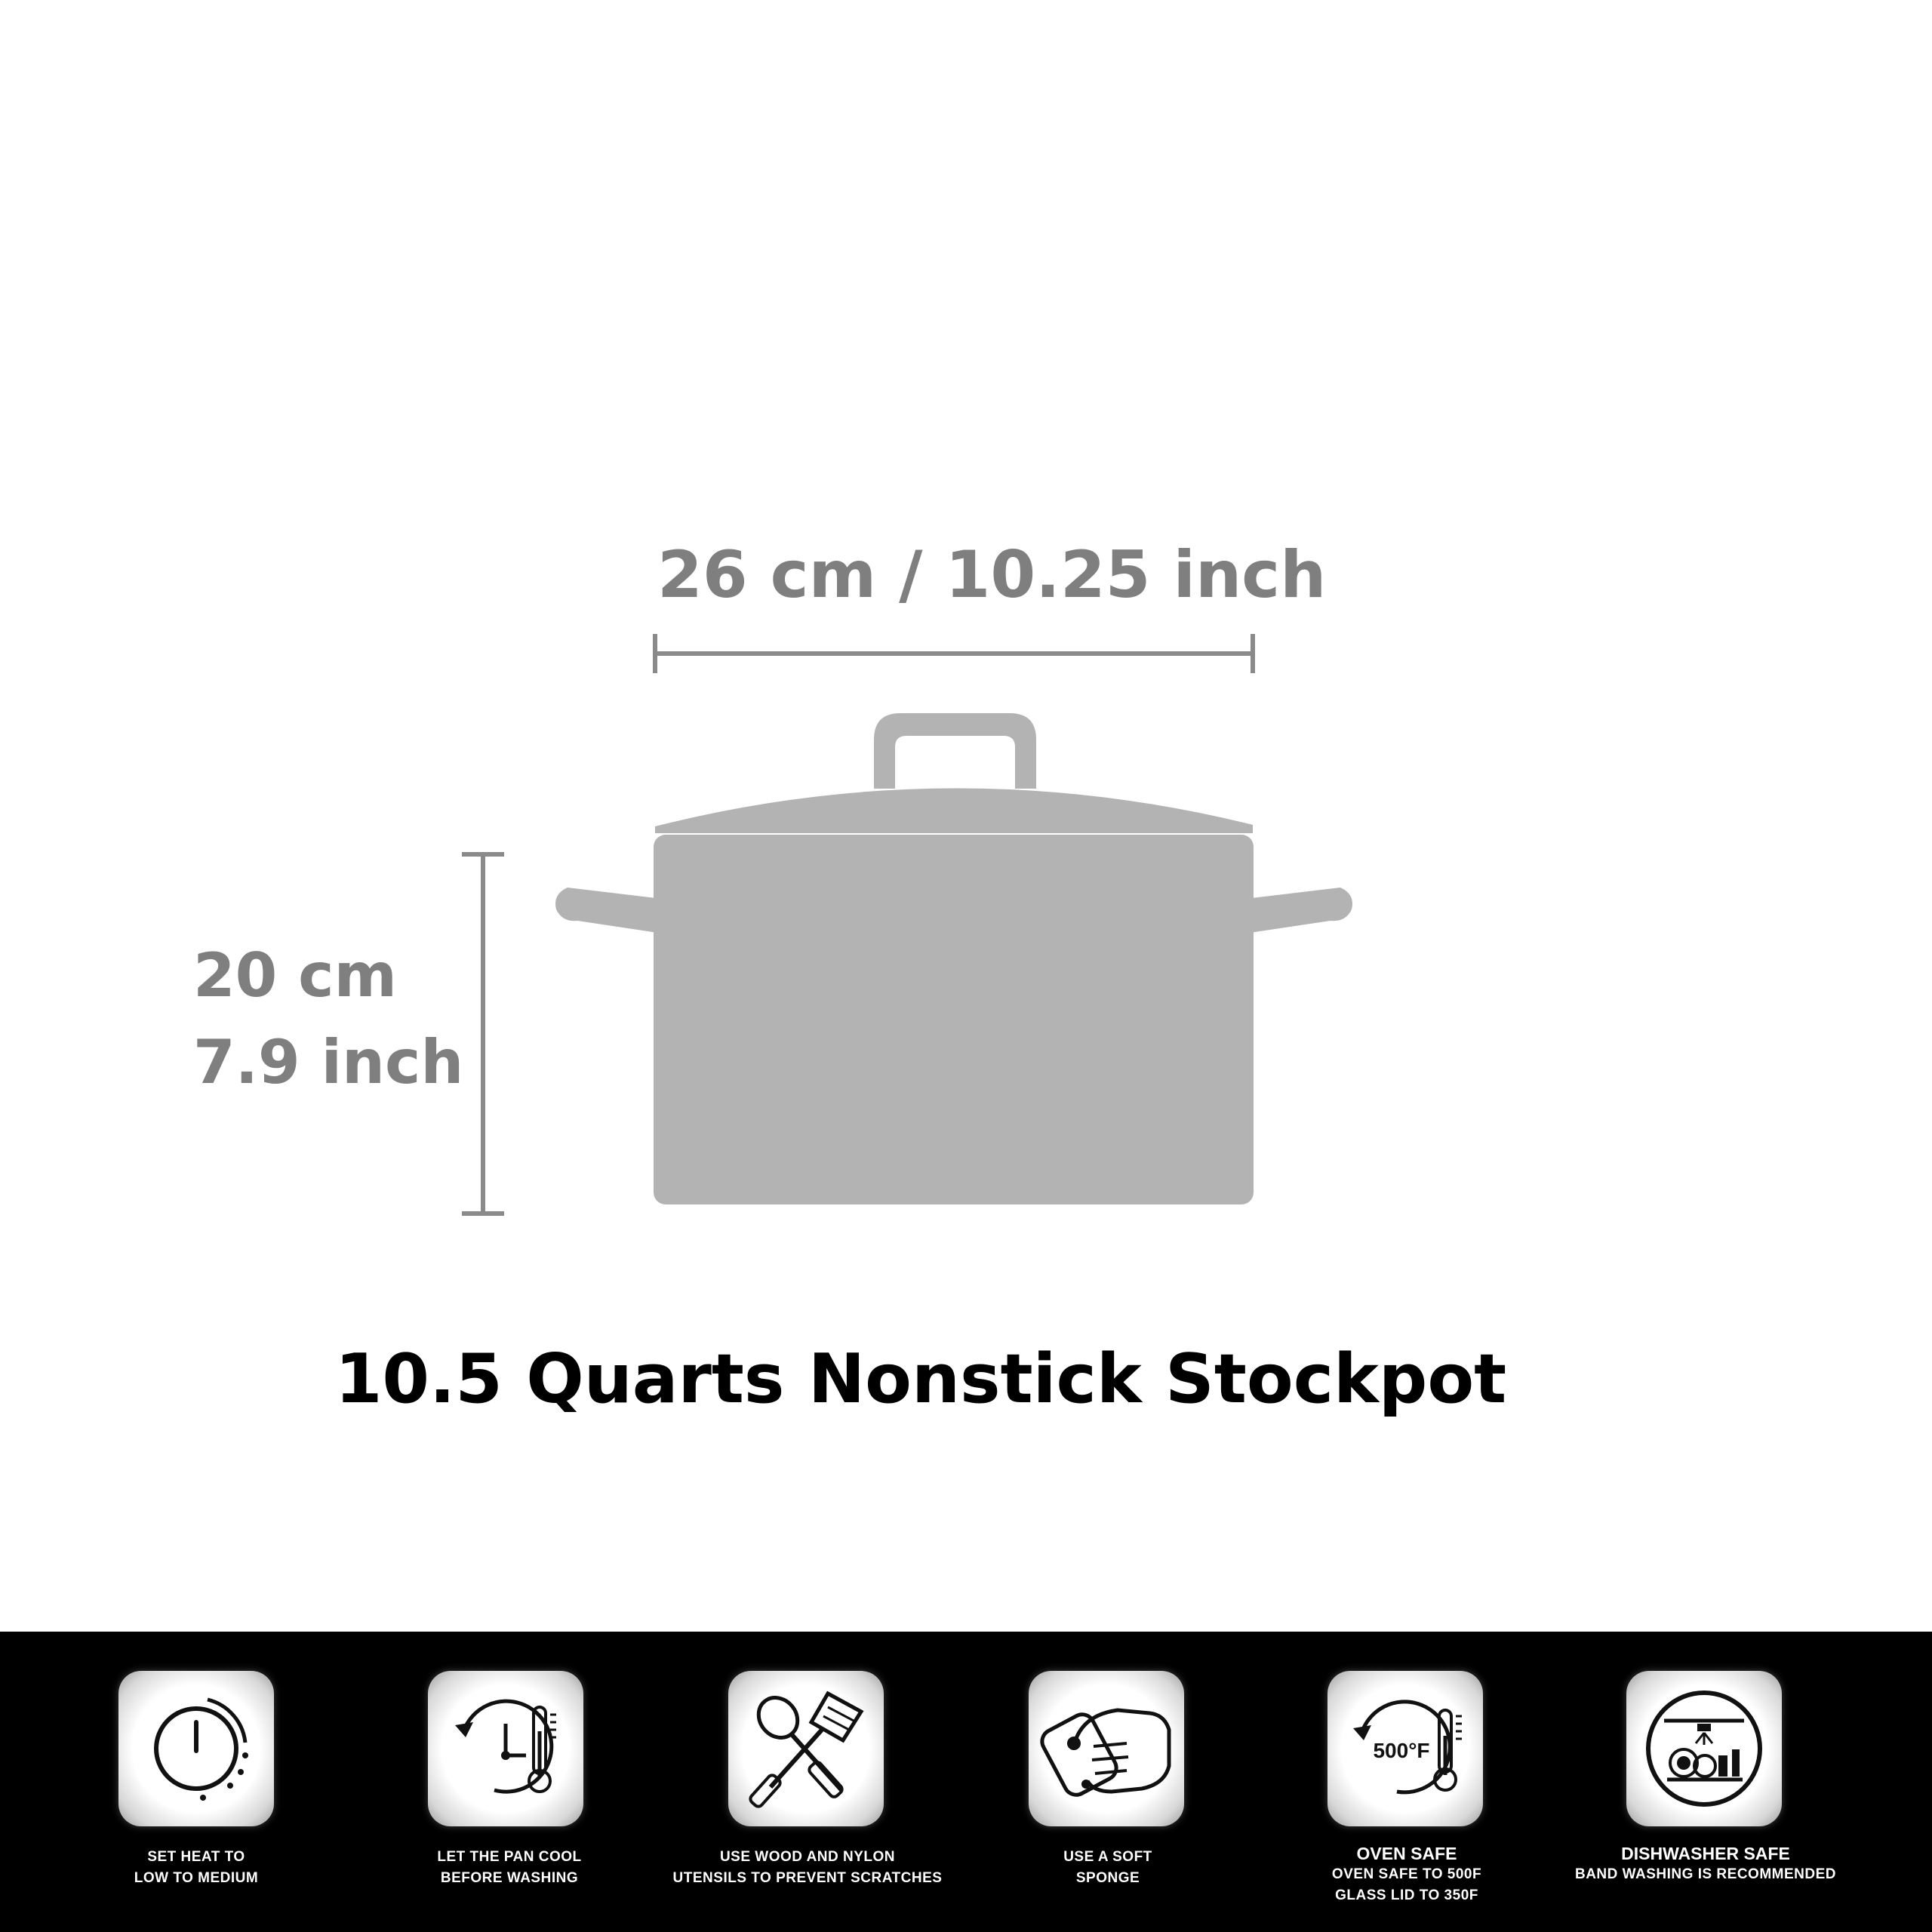  I want to click on power-dial-icon, so click(201, 1749).